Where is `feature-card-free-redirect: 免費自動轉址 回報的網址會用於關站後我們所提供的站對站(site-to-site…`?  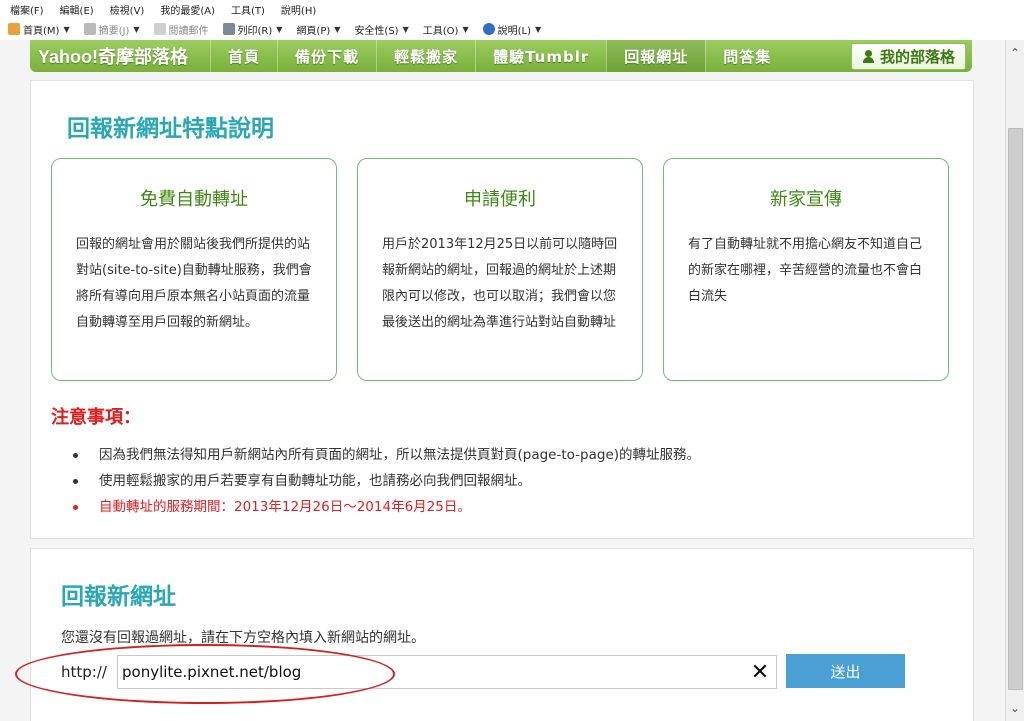 feature-card-free-redirect: 免費自動轉址 回報的網址會用於關站後我們所提供的站對站(site-to-site… is located at coordinates (194, 269).